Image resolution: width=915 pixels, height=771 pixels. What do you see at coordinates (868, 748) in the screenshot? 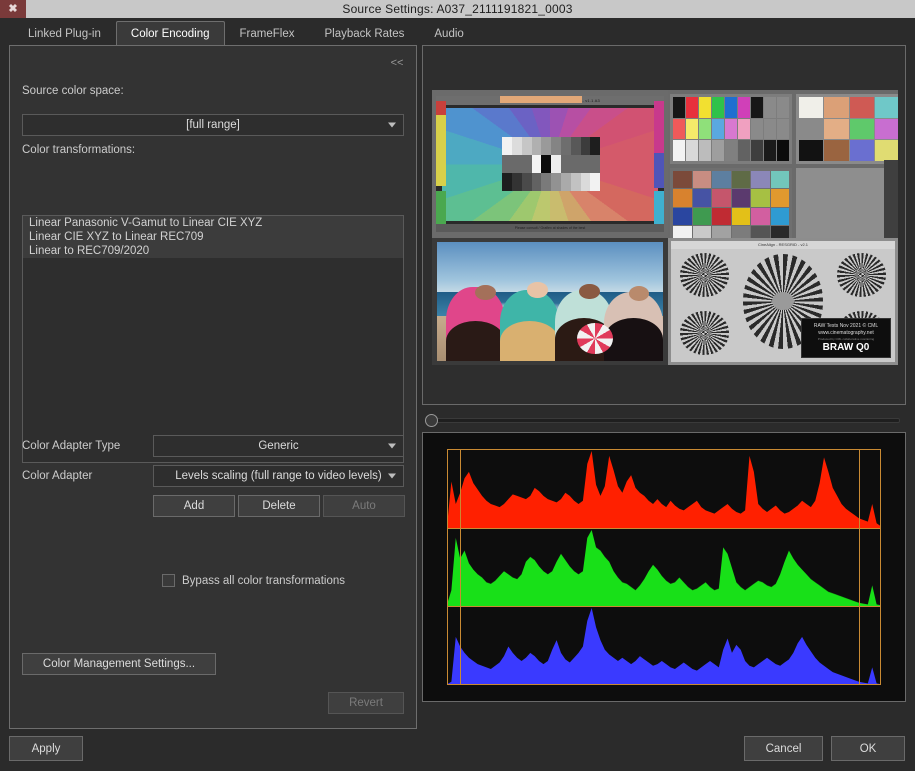
I see `ok-button: OK` at bounding box center [868, 748].